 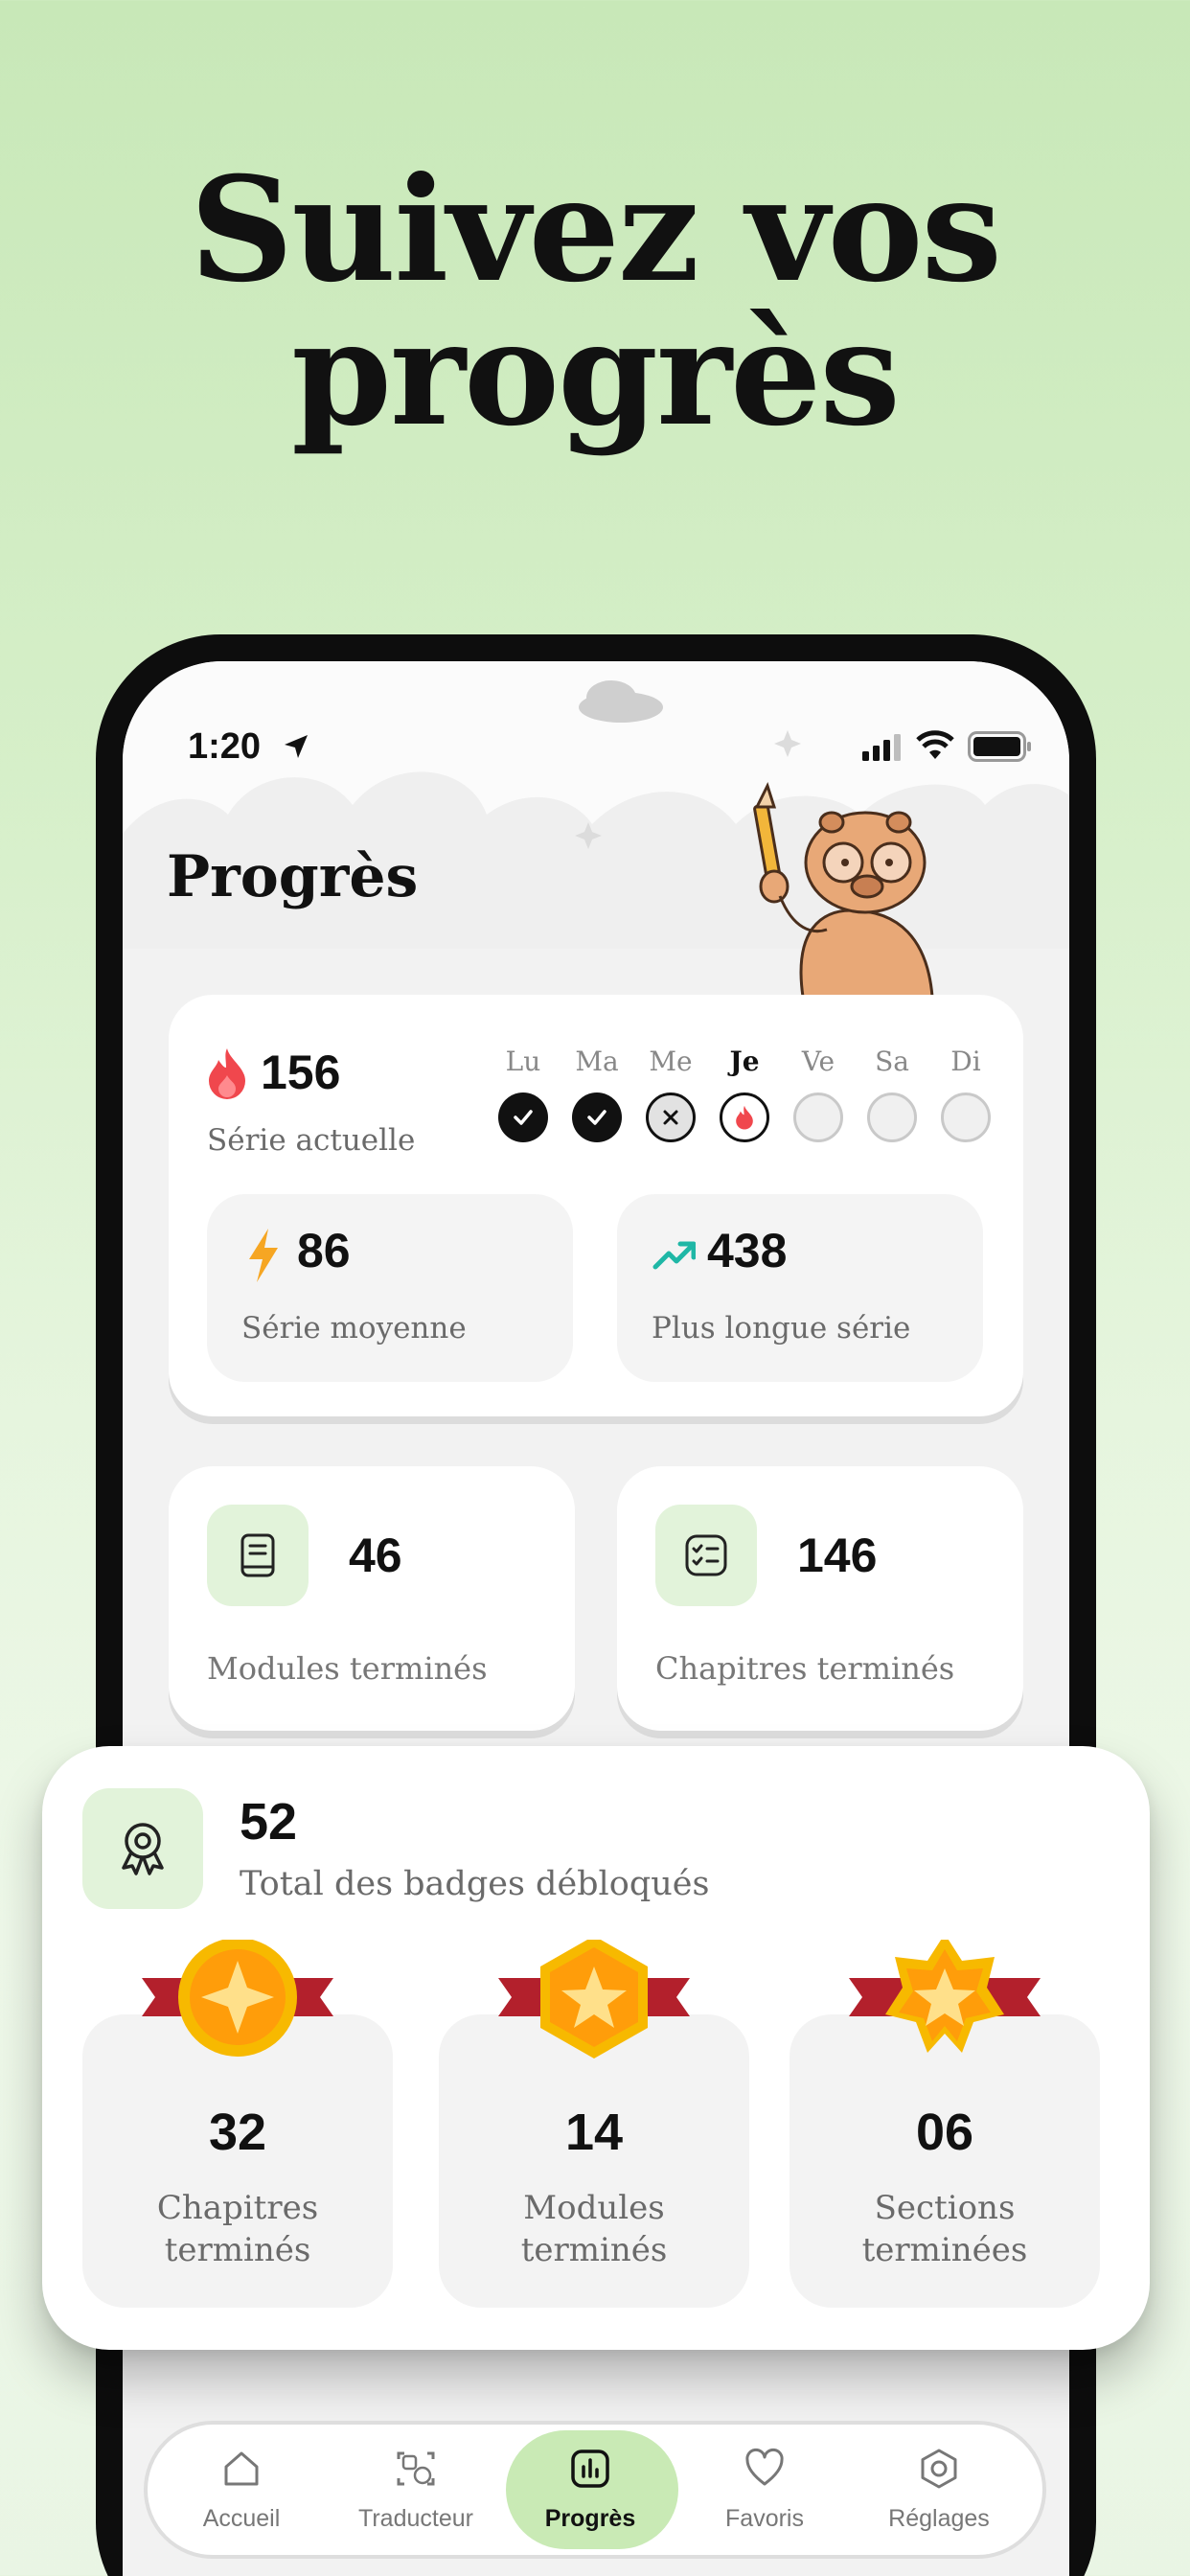 I want to click on gold-hexagon-medal-icon, so click(x=594, y=1999).